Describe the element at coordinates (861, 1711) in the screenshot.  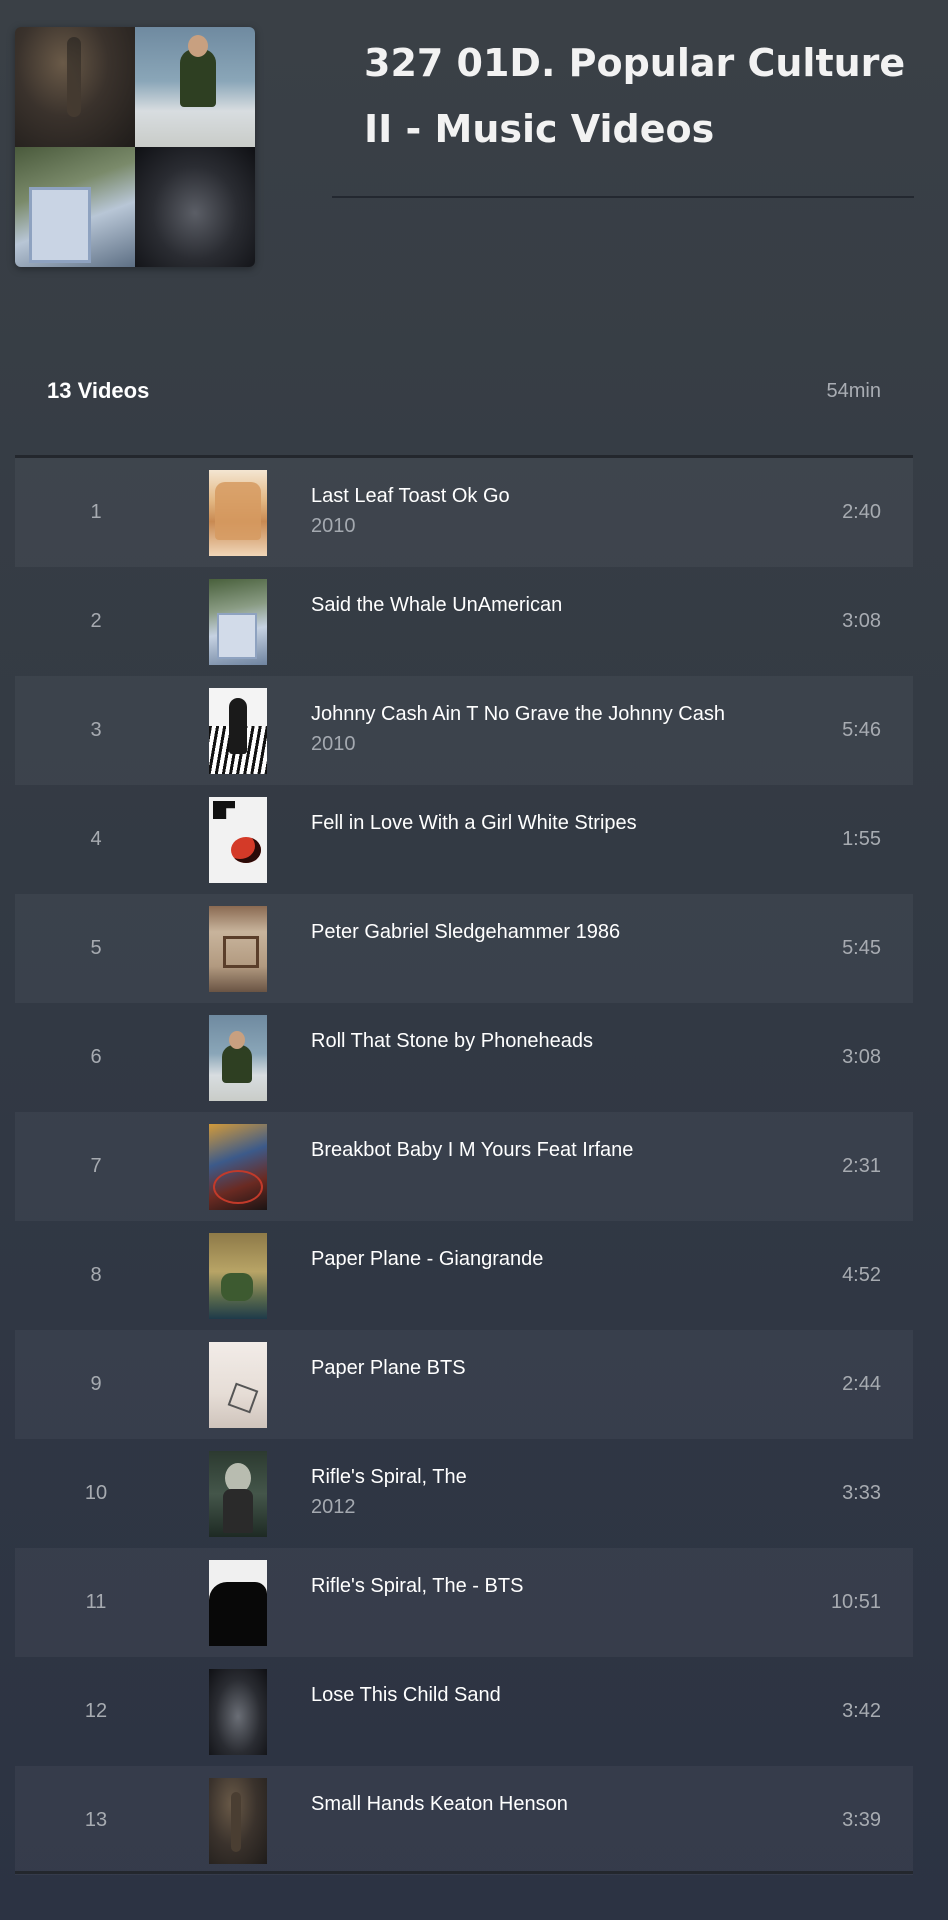
I see `video-duration: 3:42` at that location.